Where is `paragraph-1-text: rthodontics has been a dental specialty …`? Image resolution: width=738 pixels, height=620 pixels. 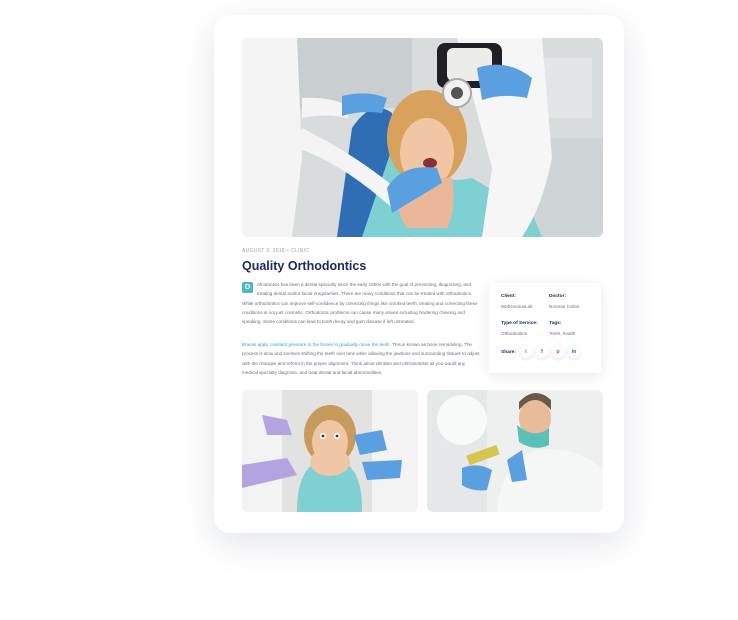
paragraph-1-text: rthodontics has been a dental specialty … is located at coordinates (360, 303).